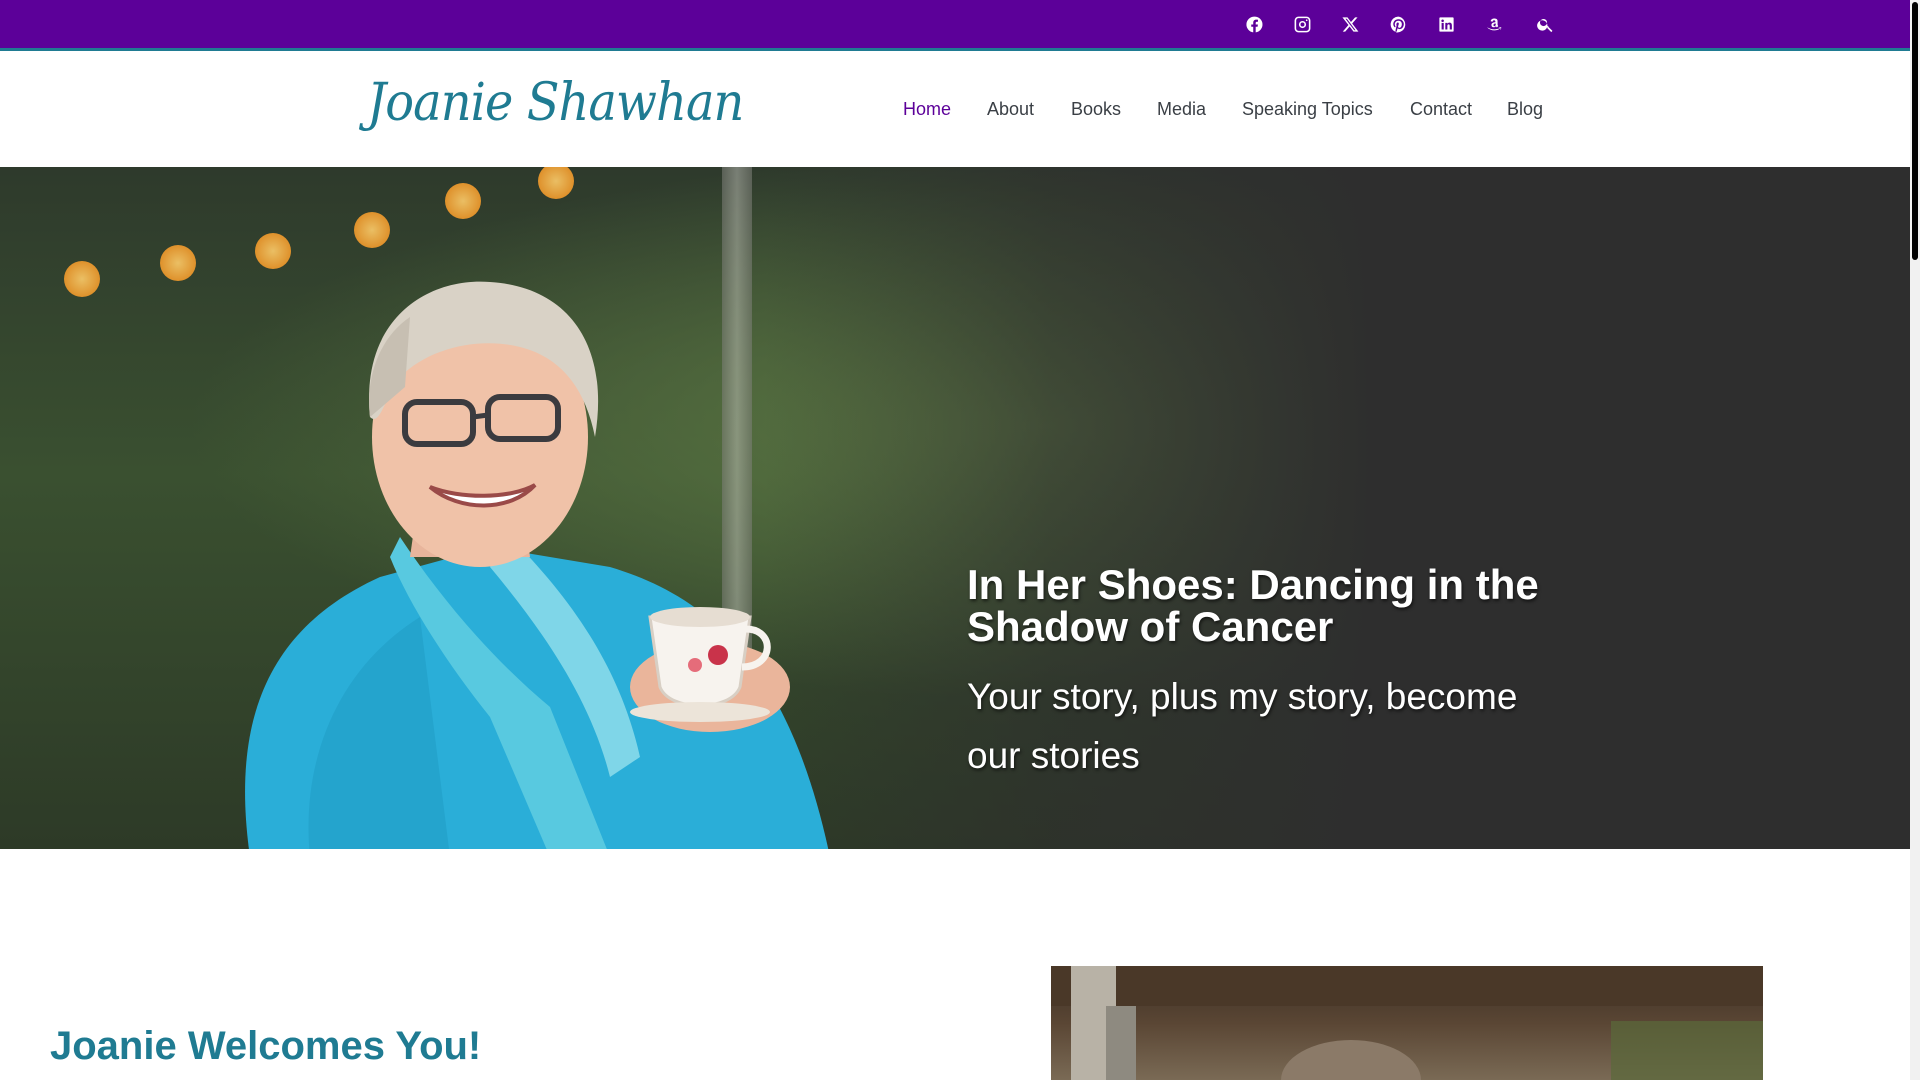 This screenshot has height=1080, width=1920. What do you see at coordinates (1010, 109) in the screenshot?
I see `nav-about: About` at bounding box center [1010, 109].